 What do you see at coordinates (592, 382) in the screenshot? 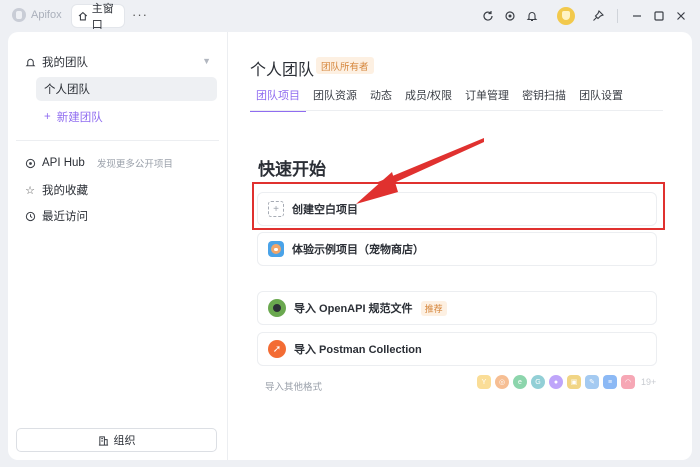
I see `format-showdoc-icon: ✎` at bounding box center [592, 382].